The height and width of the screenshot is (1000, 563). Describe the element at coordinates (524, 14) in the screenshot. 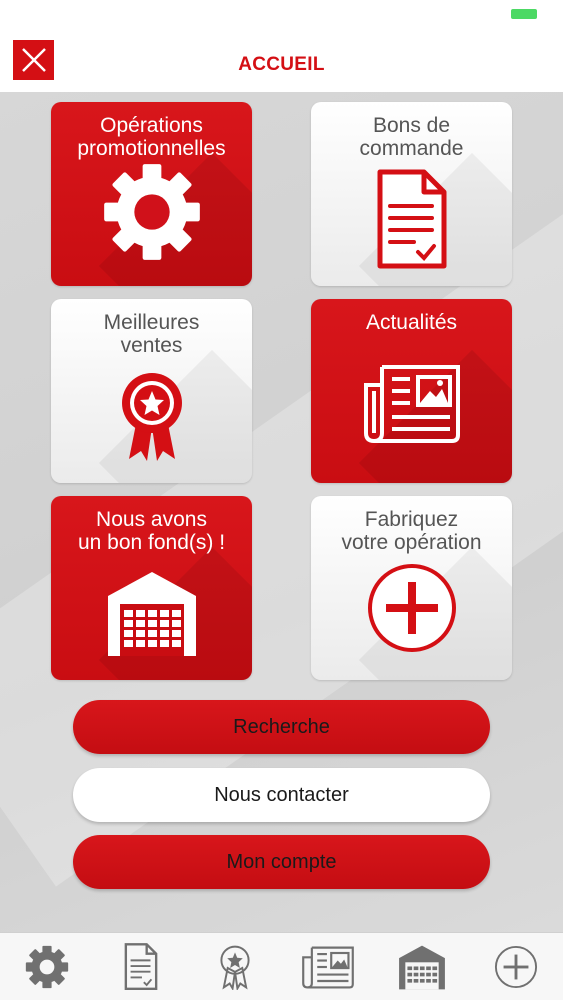

I see `battery-icon` at that location.